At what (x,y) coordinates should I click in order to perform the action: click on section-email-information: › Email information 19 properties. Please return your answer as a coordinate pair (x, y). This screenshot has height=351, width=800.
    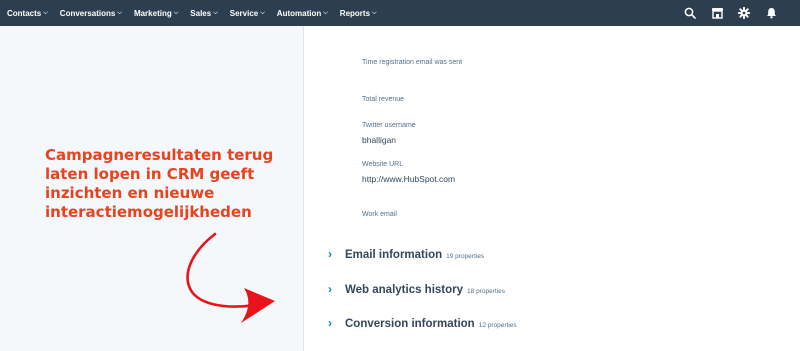
    Looking at the image, I should click on (406, 254).